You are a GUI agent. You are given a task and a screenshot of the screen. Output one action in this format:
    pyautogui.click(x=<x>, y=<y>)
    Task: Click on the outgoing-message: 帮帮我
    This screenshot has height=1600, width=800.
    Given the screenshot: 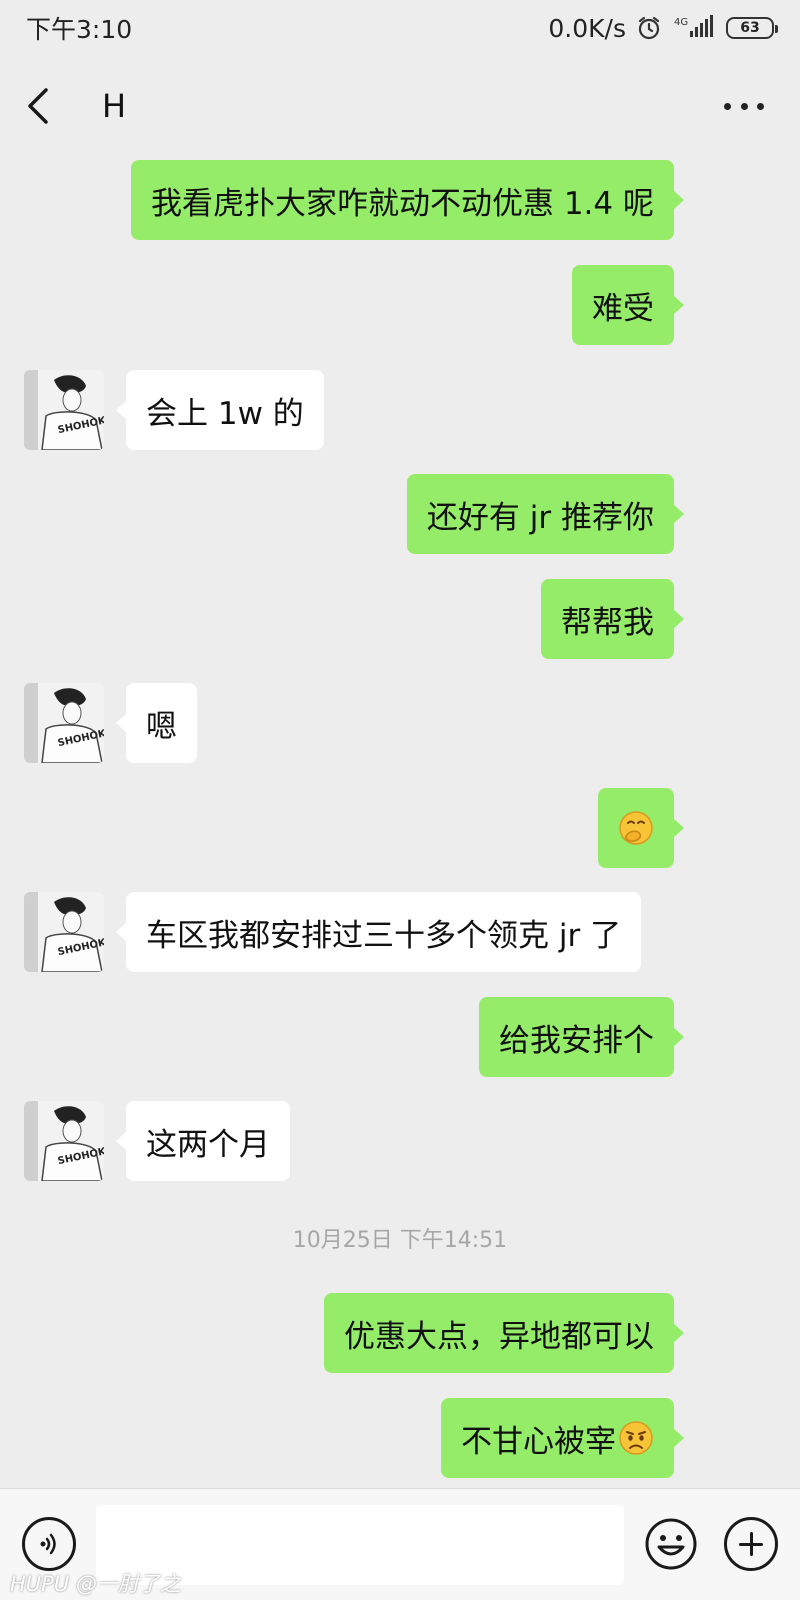 What is the action you would take?
    pyautogui.click(x=612, y=619)
    